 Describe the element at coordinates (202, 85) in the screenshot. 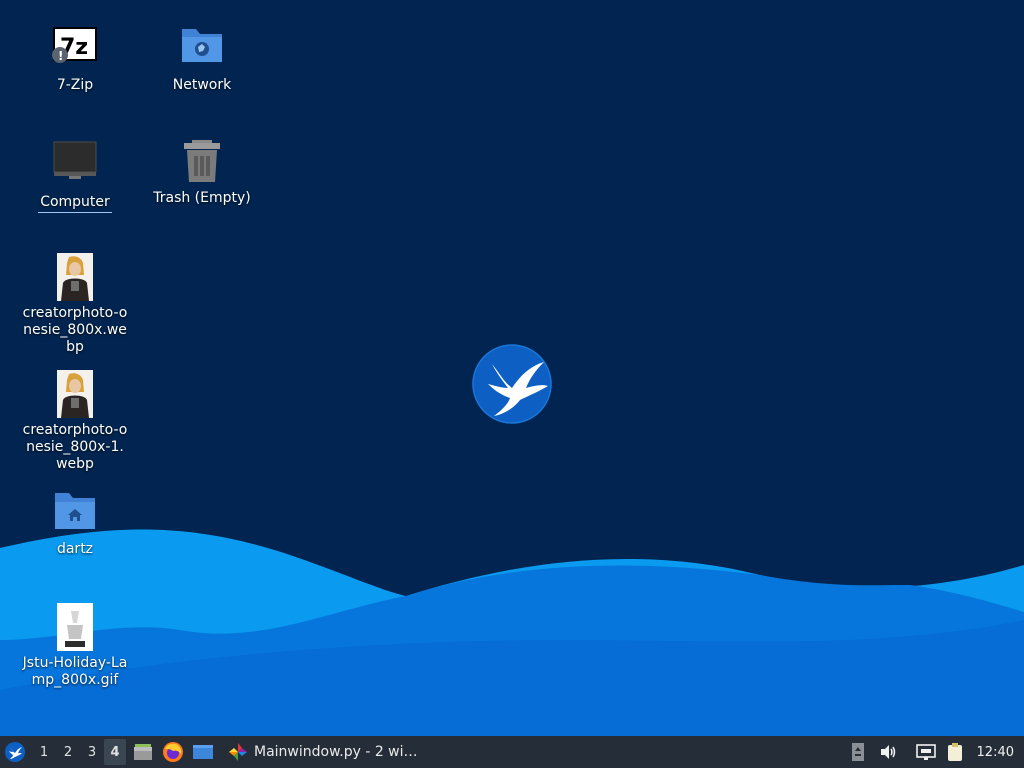

I see `desktop-icon-label: Network` at that location.